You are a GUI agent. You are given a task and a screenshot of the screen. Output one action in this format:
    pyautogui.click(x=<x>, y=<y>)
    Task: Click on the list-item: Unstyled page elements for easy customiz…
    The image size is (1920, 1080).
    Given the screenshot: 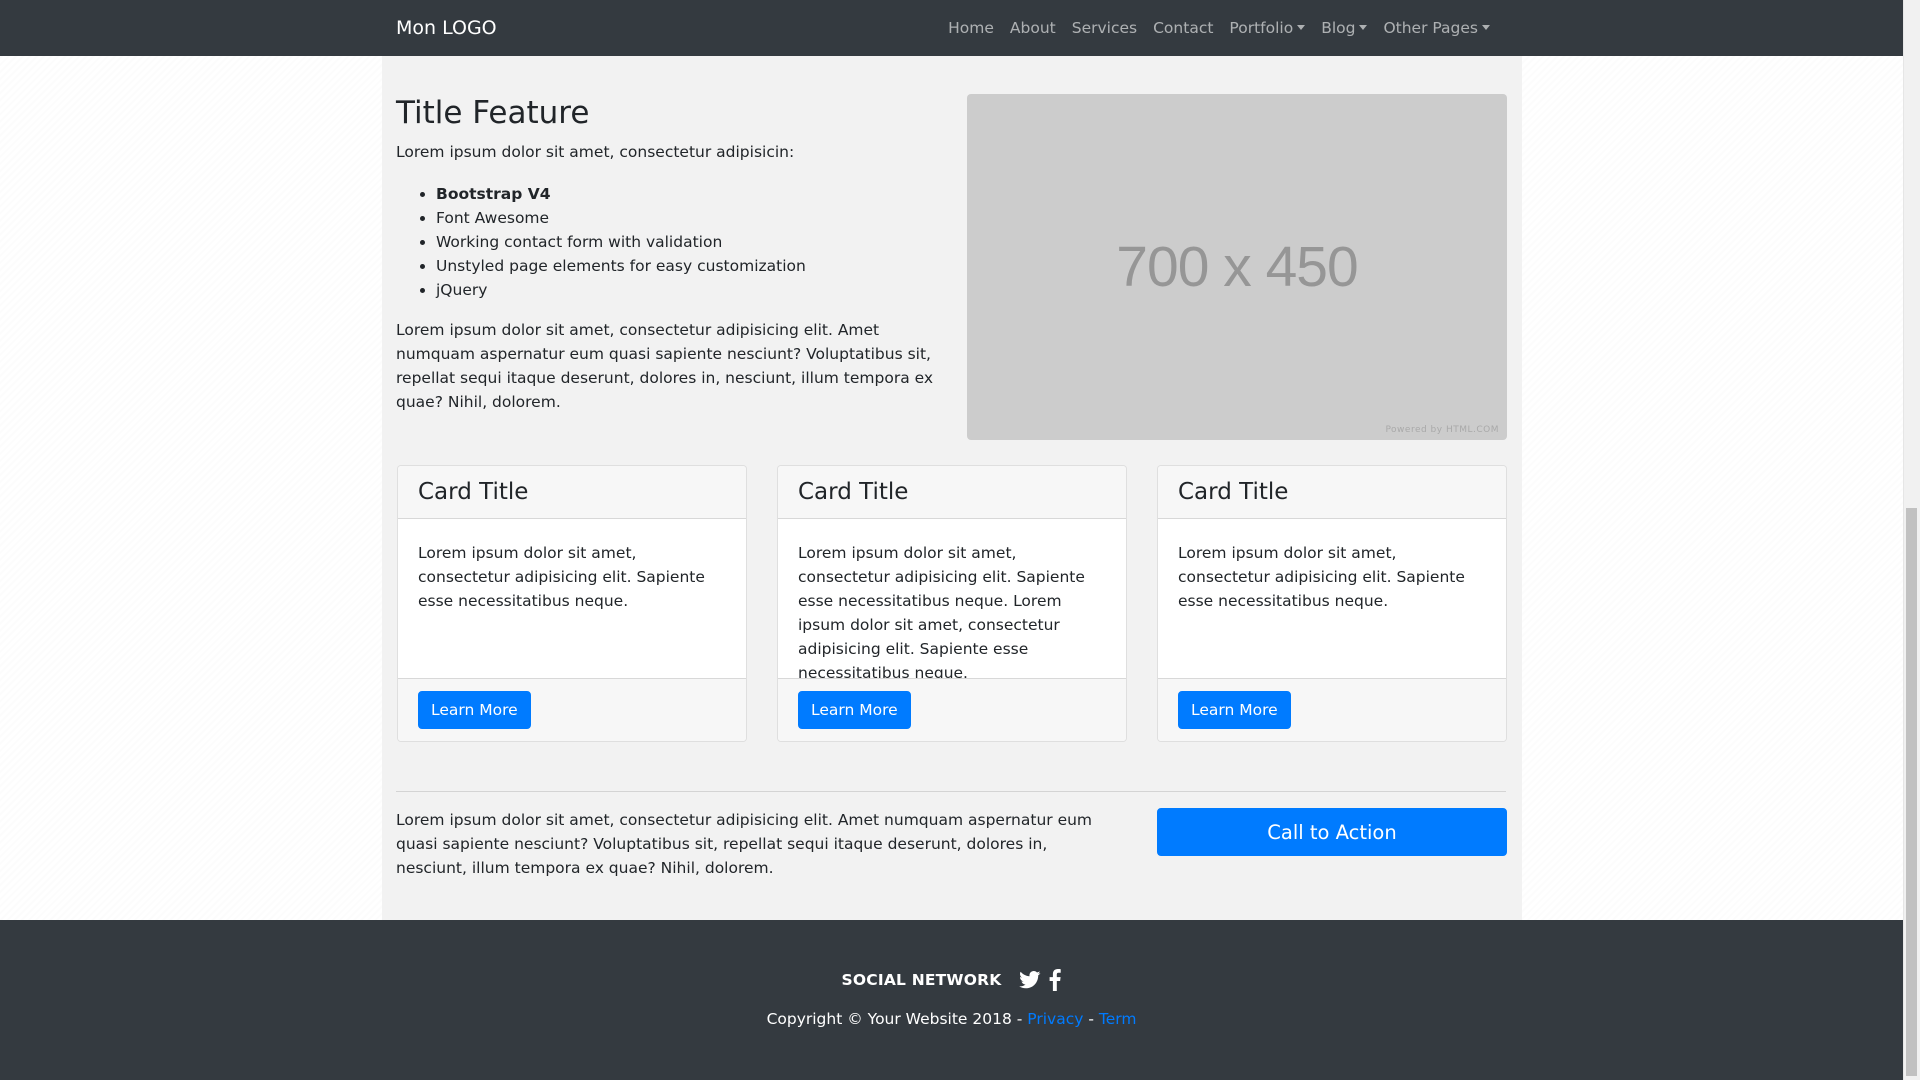 What is the action you would take?
    pyautogui.click(x=621, y=266)
    